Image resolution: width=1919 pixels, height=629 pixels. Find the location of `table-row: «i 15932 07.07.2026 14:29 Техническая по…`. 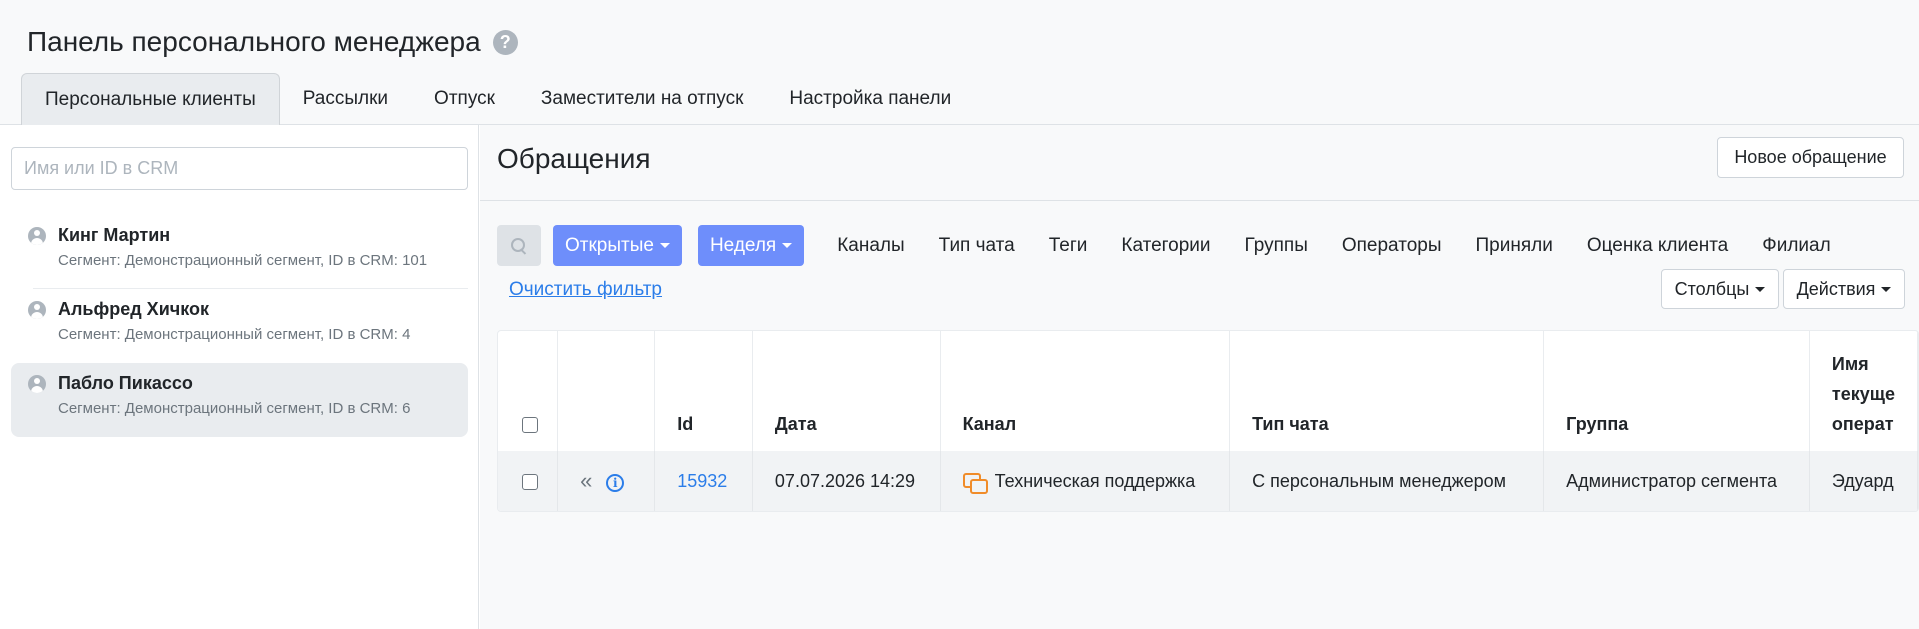

table-row: «i 15932 07.07.2026 14:29 Техническая по… is located at coordinates (1208, 481).